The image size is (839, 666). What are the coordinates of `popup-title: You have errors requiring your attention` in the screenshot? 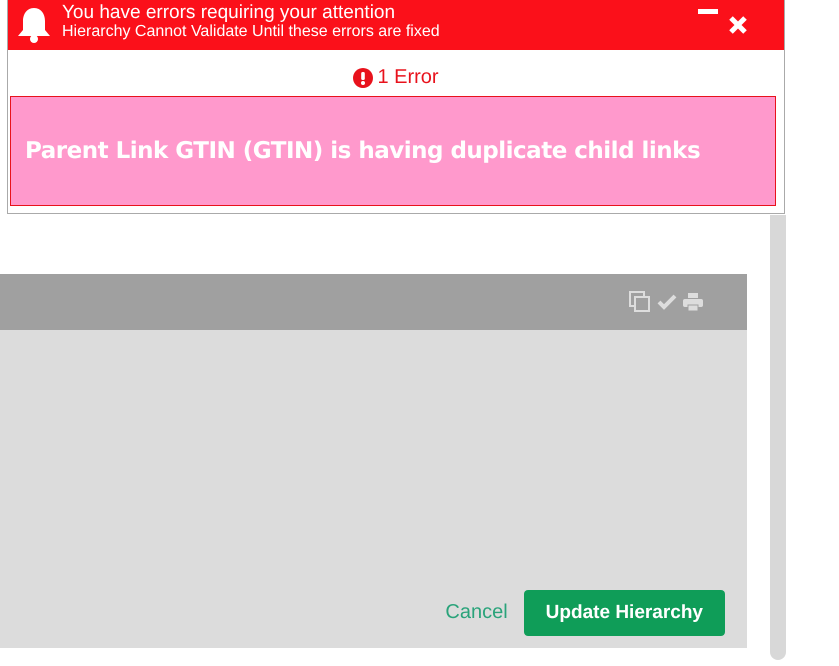 It's located at (229, 13).